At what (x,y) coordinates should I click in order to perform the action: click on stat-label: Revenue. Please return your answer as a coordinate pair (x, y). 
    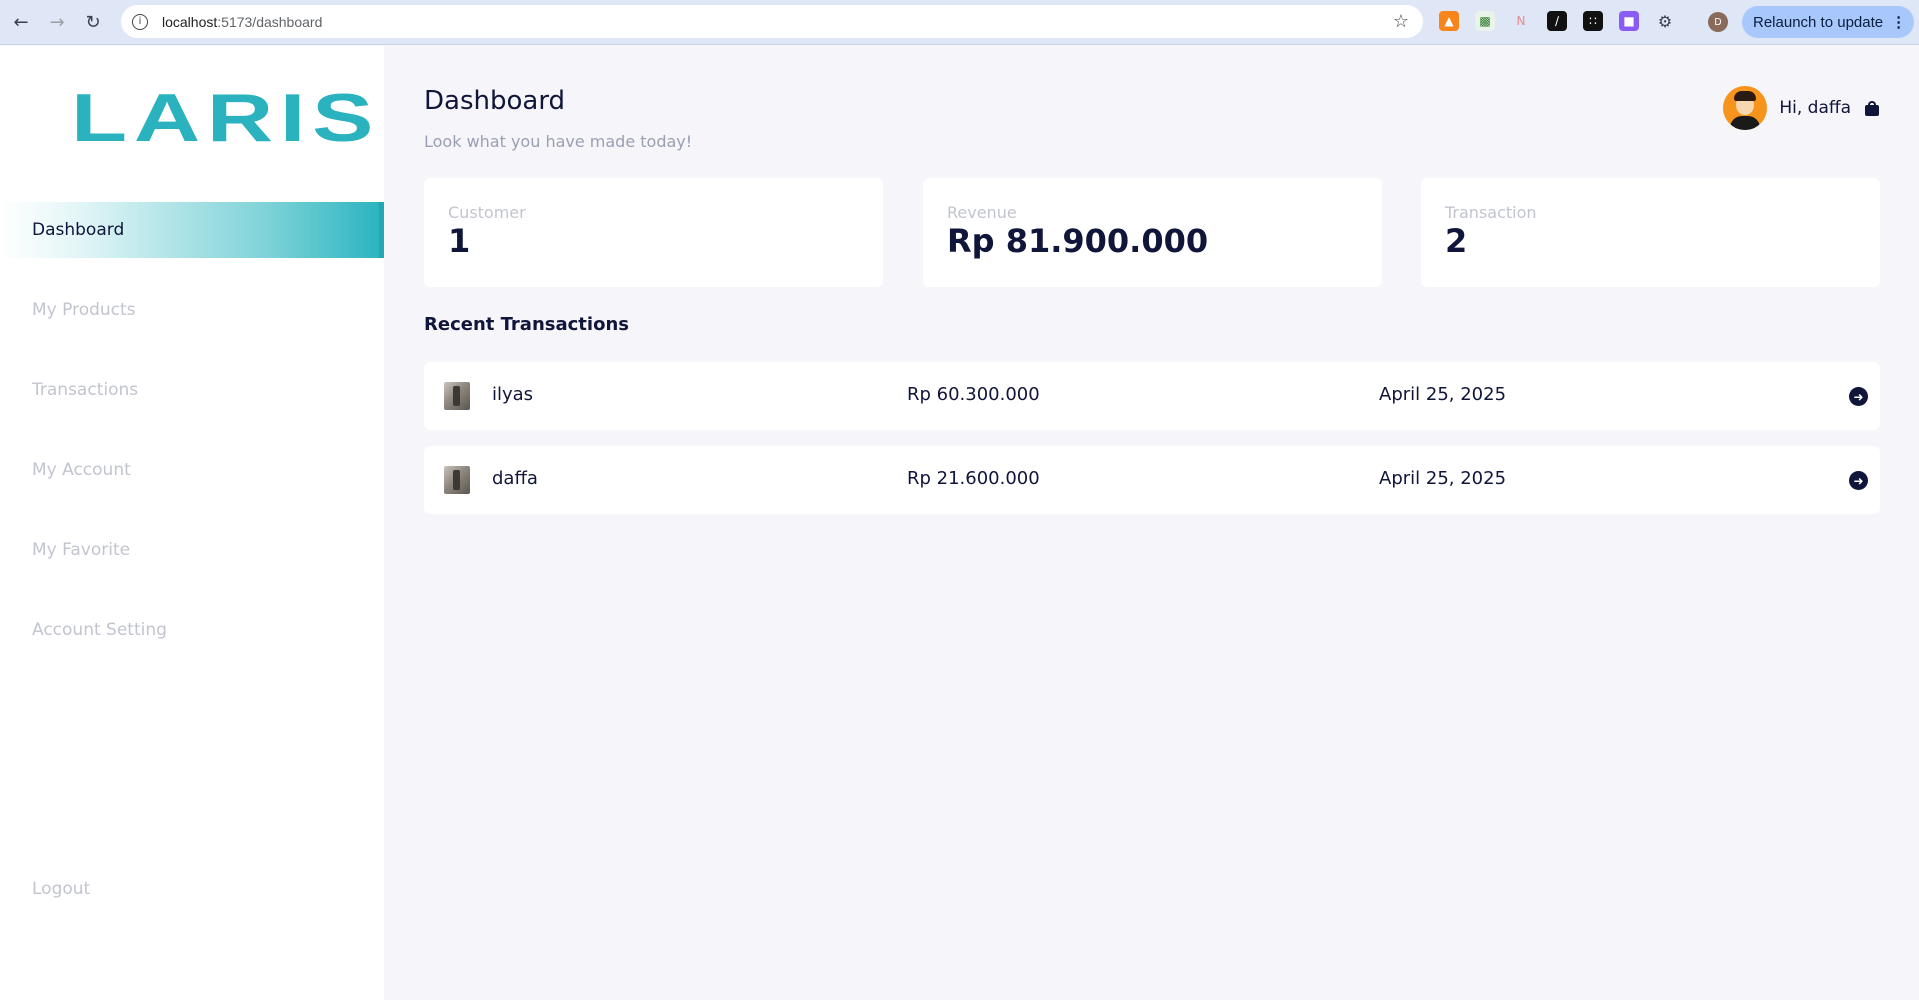
    Looking at the image, I should click on (982, 212).